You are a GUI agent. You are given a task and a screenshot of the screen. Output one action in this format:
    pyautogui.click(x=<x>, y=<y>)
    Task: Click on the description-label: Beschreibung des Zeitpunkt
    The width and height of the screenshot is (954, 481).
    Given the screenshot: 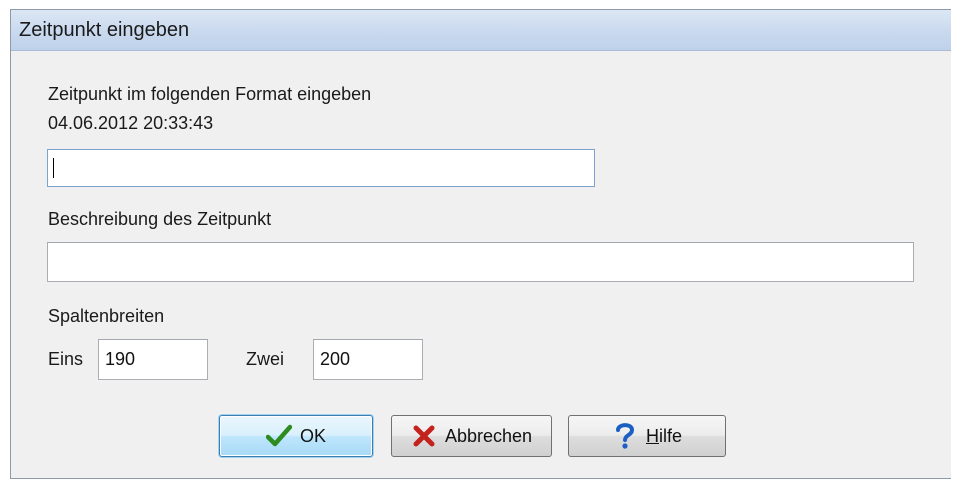 What is the action you would take?
    pyautogui.click(x=160, y=219)
    